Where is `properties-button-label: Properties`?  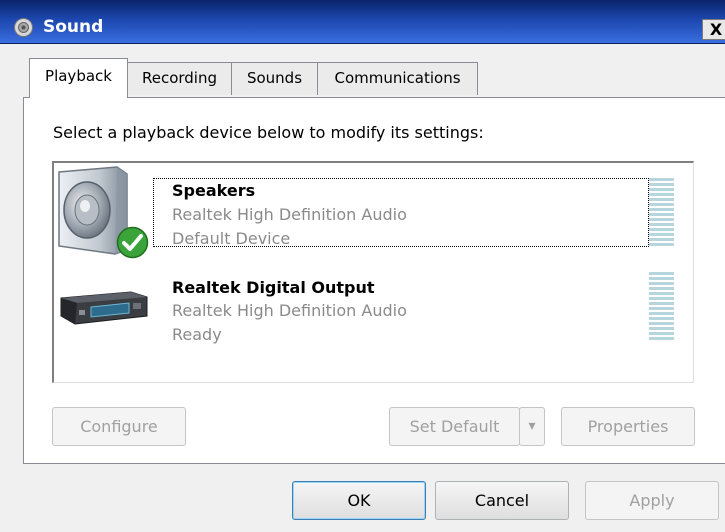 properties-button-label: Properties is located at coordinates (628, 426).